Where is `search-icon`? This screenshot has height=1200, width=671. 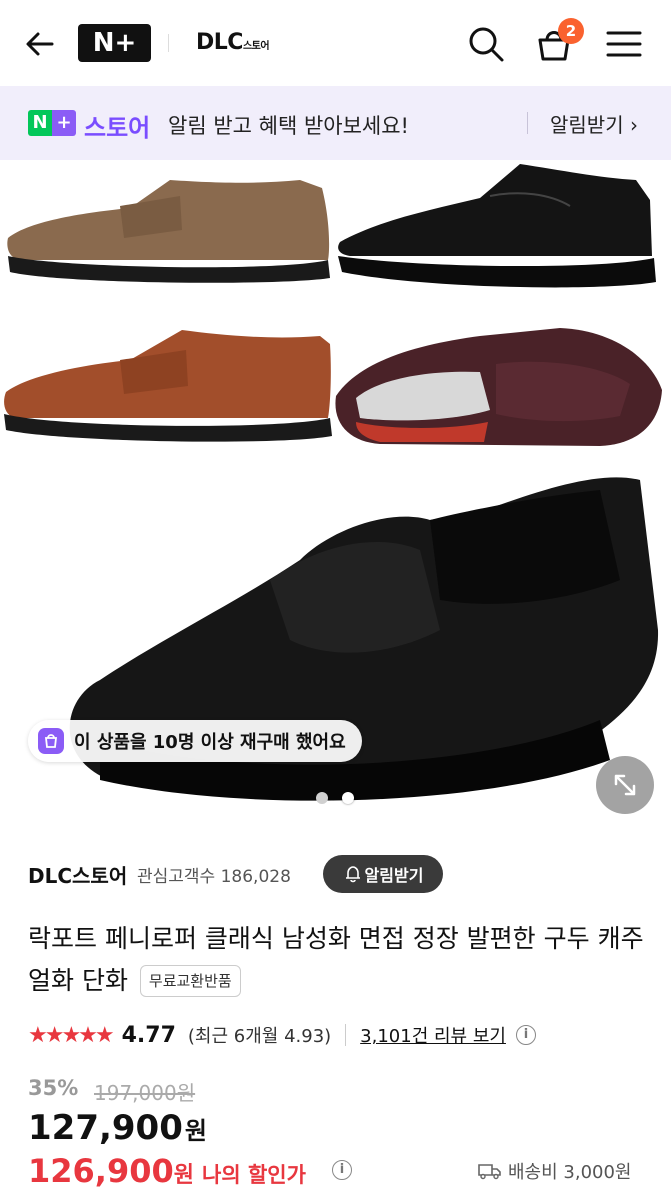 search-icon is located at coordinates (486, 44).